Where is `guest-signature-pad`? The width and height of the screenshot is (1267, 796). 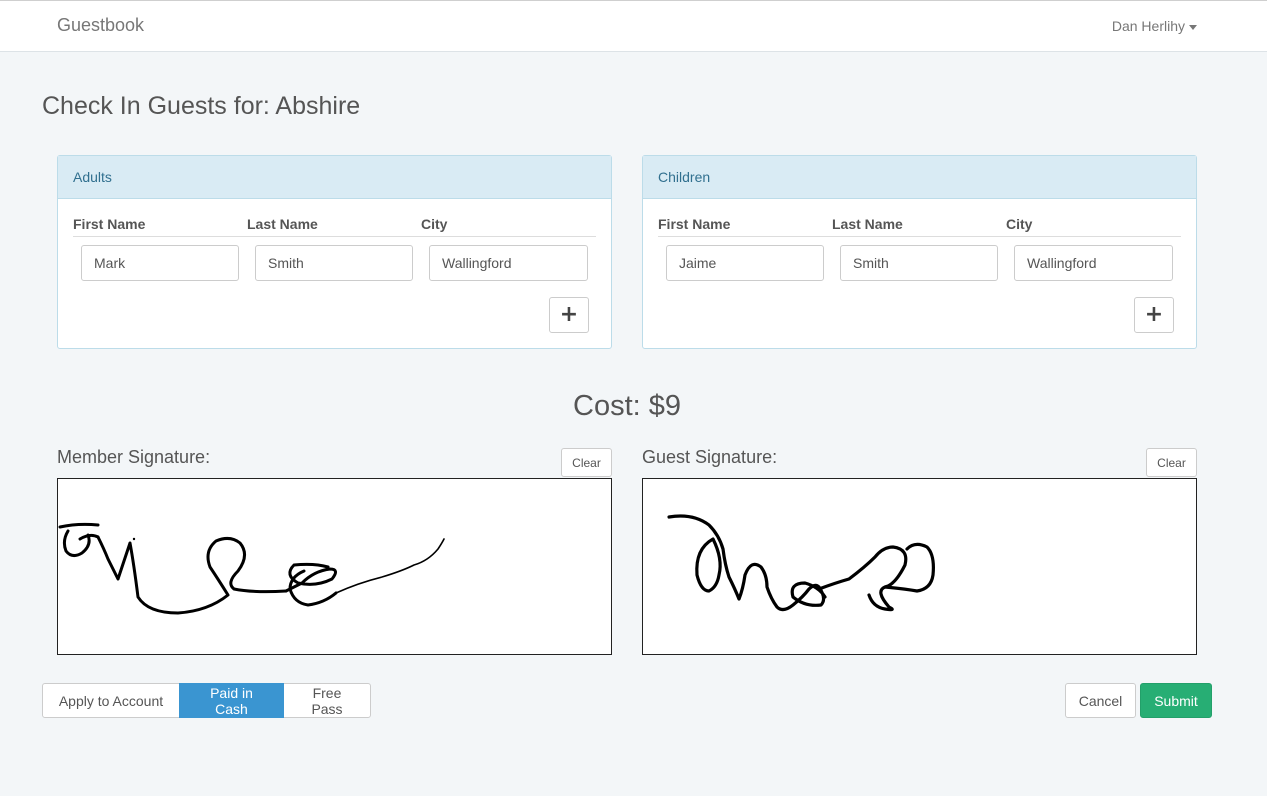 guest-signature-pad is located at coordinates (919, 566).